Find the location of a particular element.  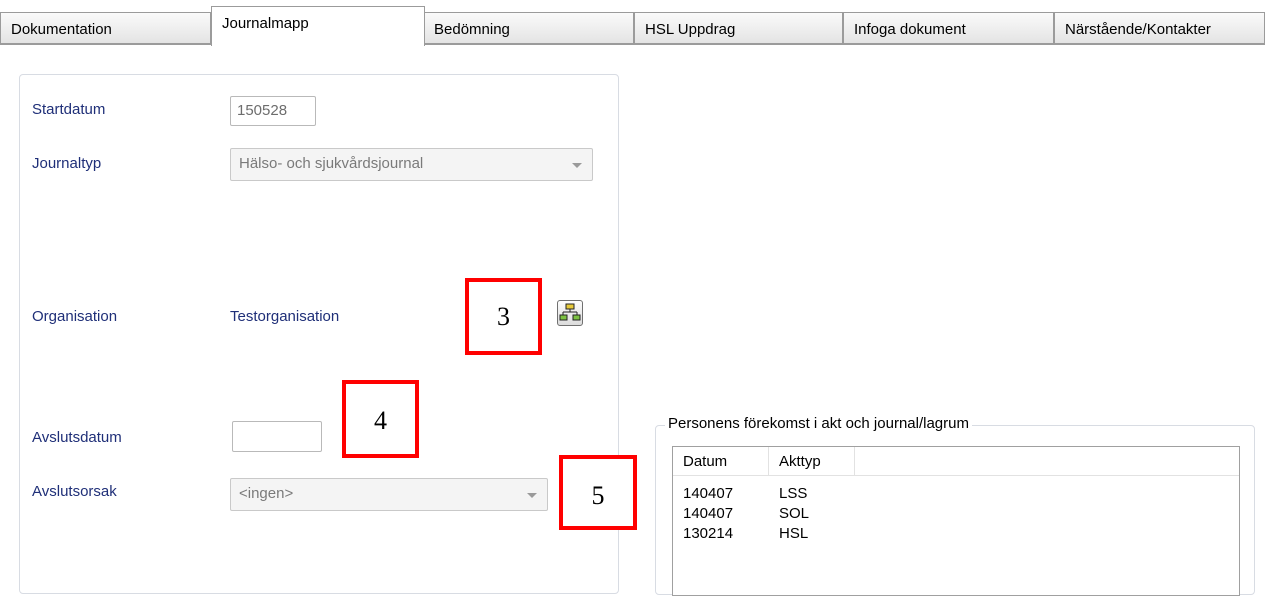

startdatum-label: Startdatum is located at coordinates (69, 109).